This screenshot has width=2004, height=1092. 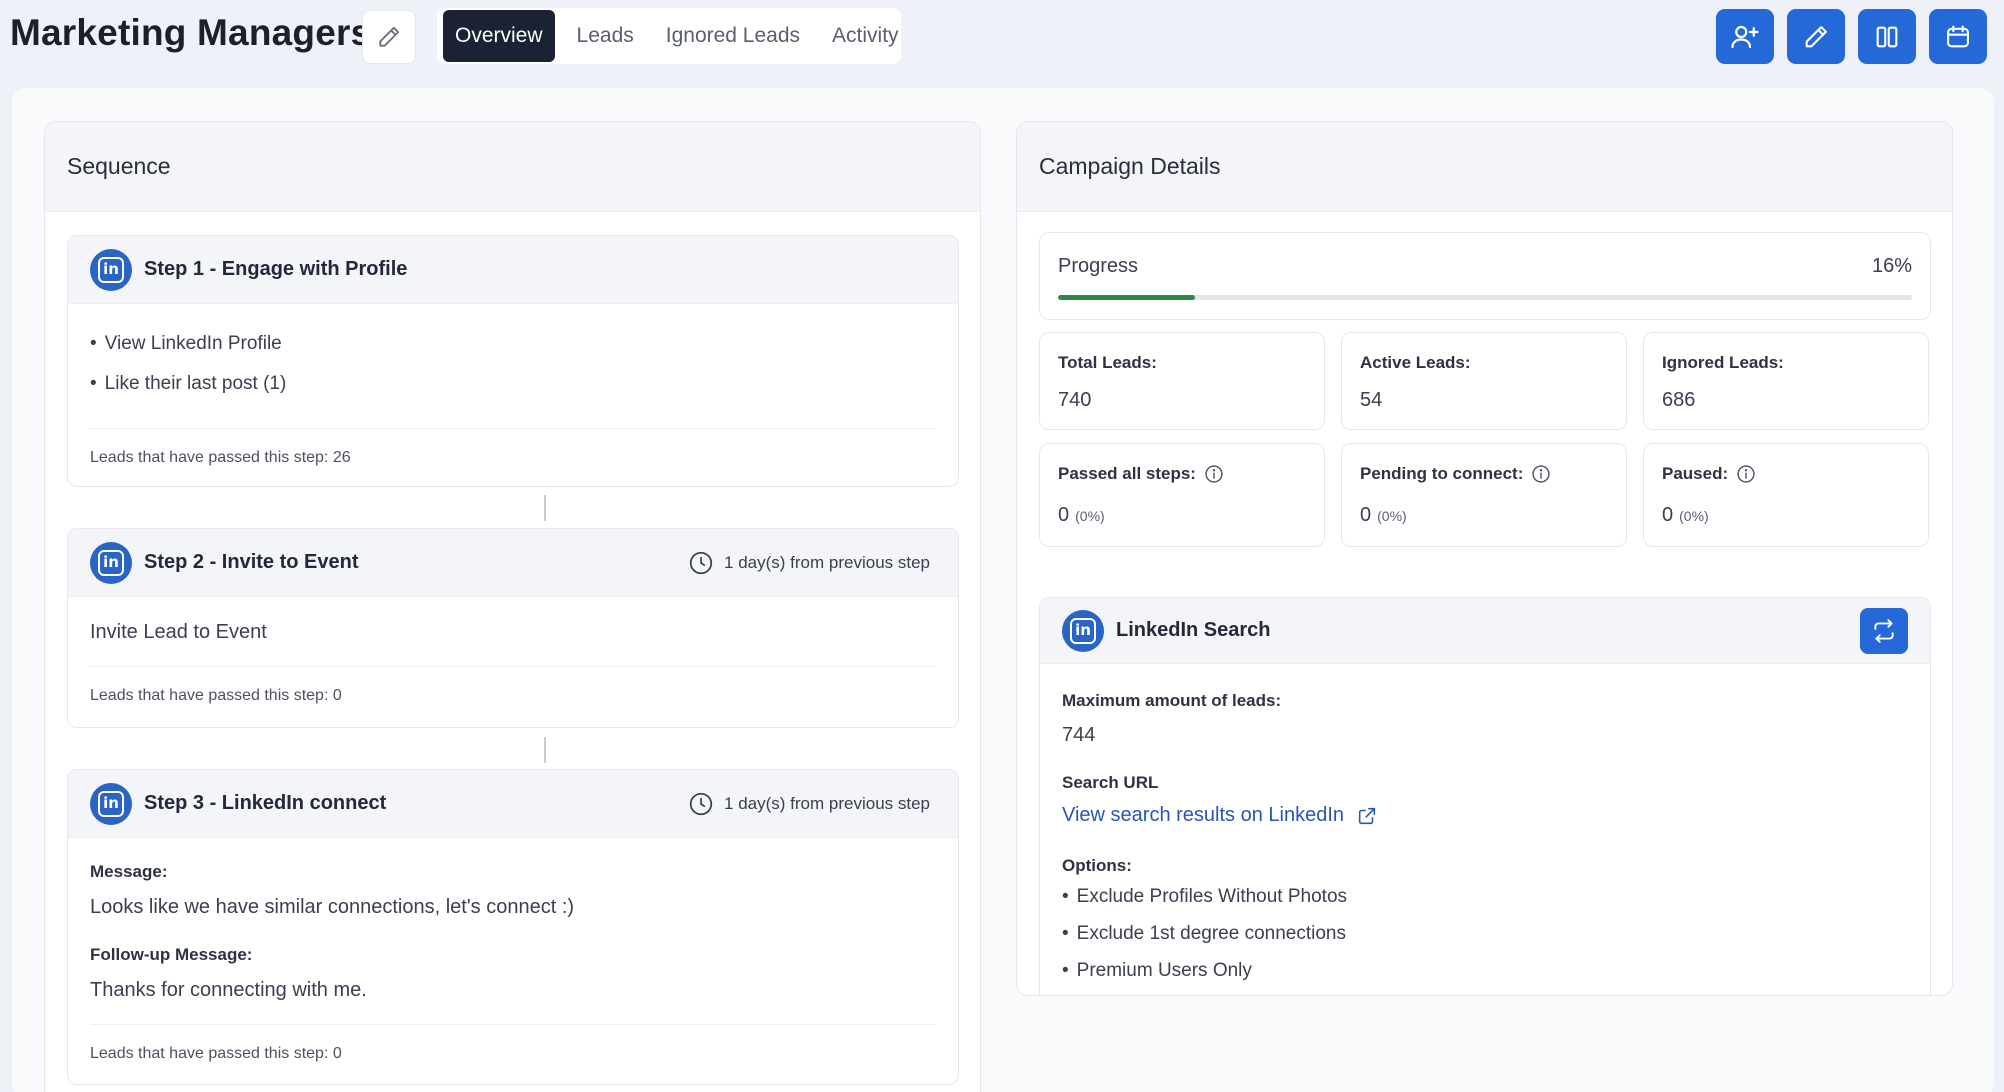 I want to click on stat-paused: Paused: 0 (0%), so click(x=1786, y=495).